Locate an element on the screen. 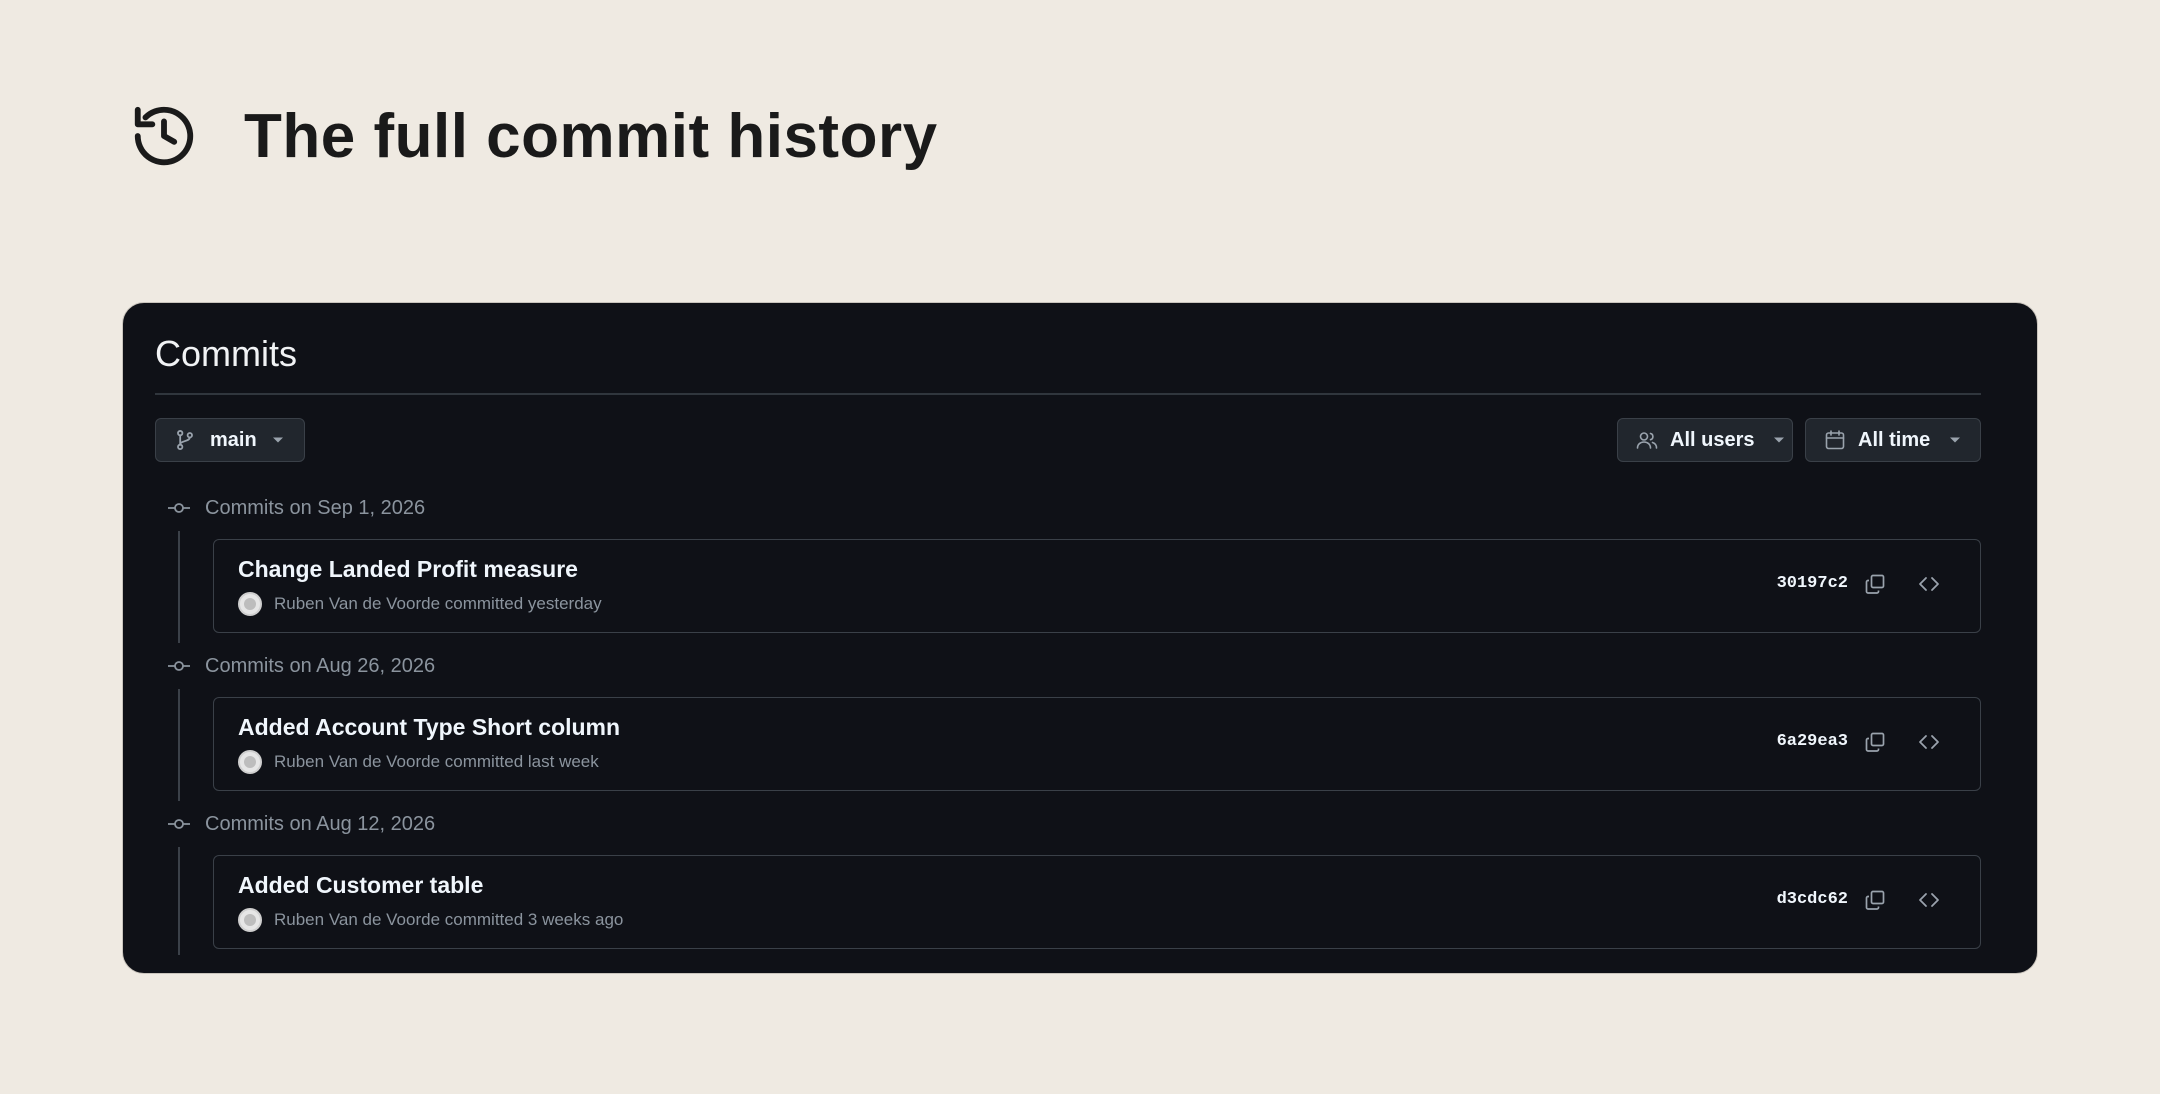  commit-author-time: Ruben Van de Voorde committed yesterday is located at coordinates (438, 603).